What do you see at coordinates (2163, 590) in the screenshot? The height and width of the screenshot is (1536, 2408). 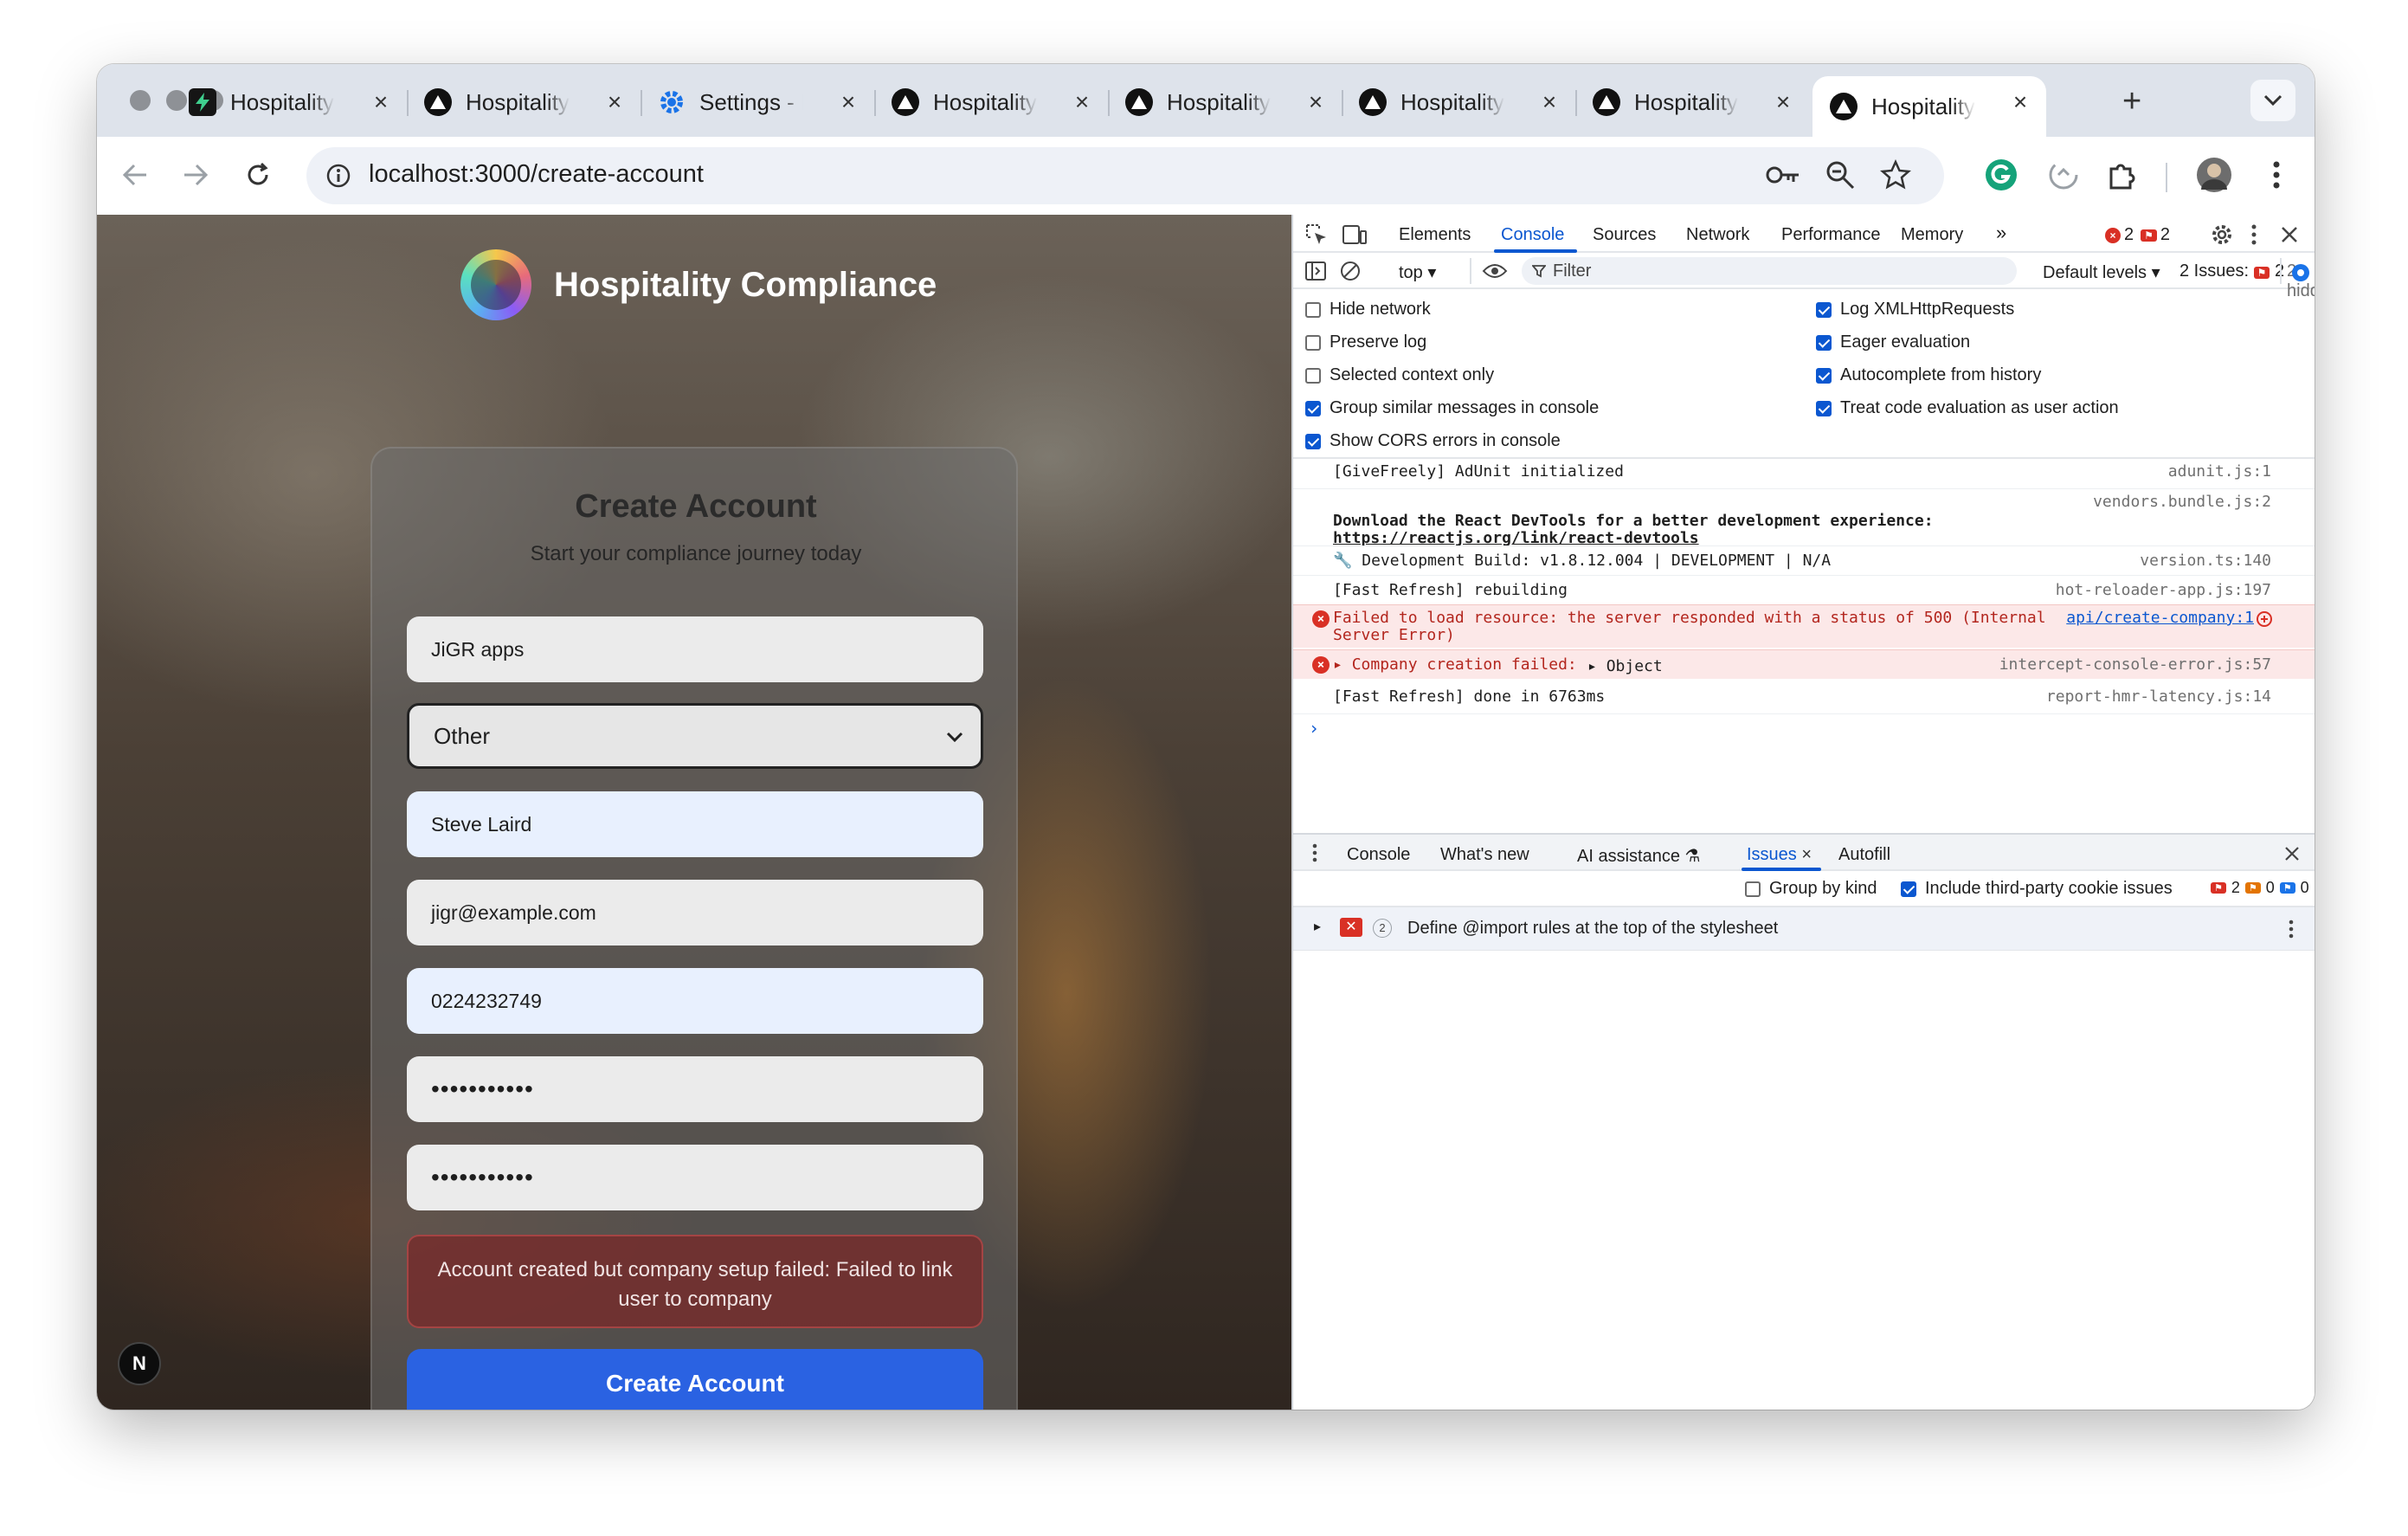 I see `log-source-link: hot-reloader-app.js:197` at bounding box center [2163, 590].